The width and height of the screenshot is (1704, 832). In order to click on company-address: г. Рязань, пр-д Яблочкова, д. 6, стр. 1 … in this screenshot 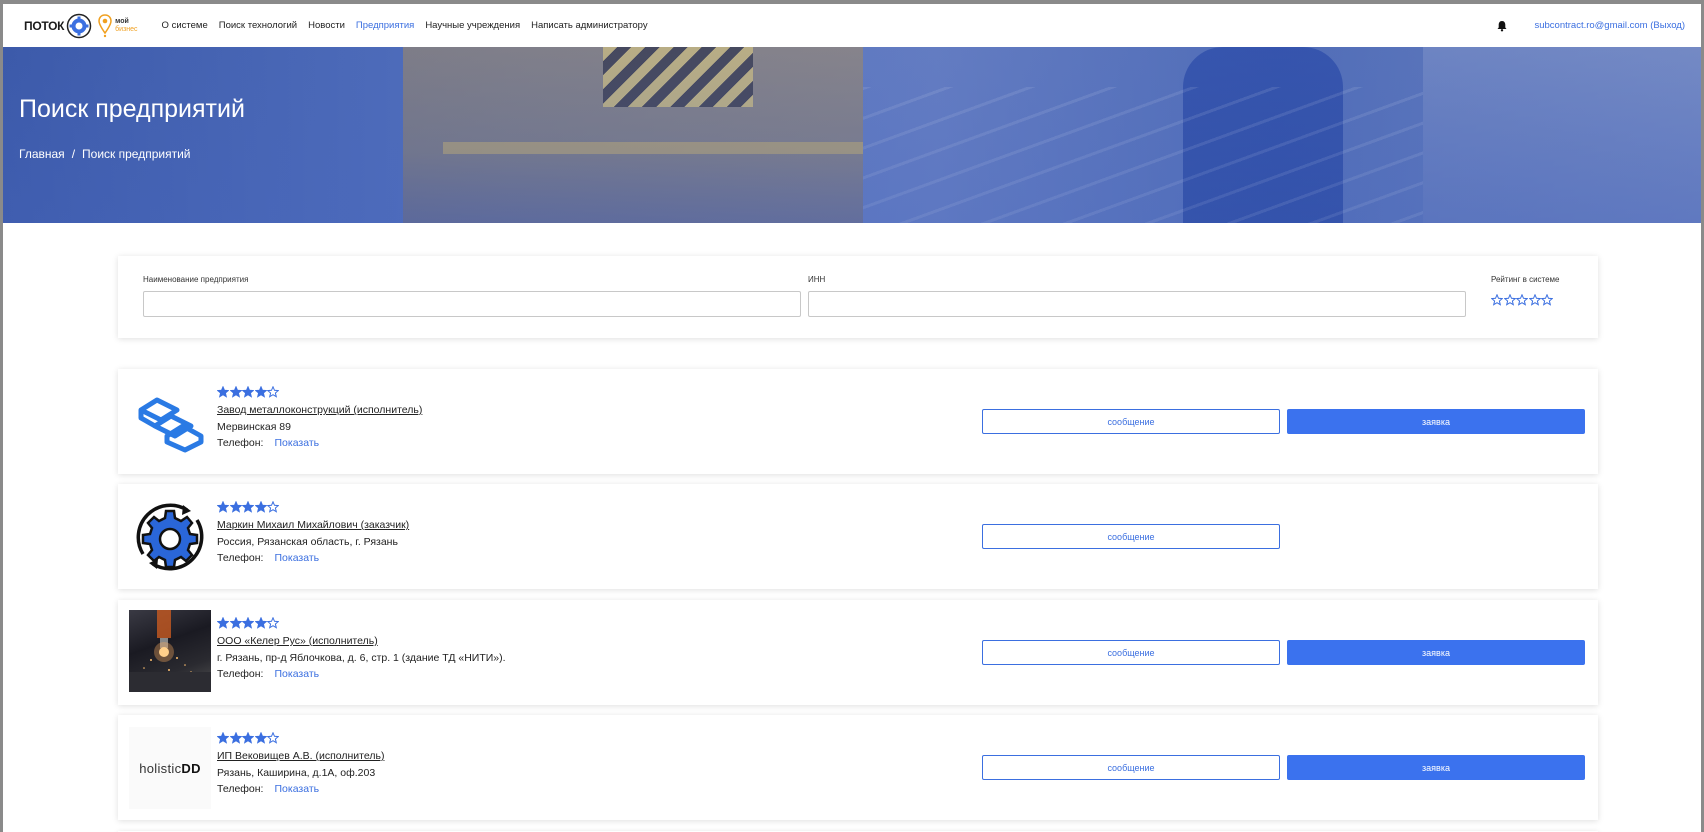, I will do `click(361, 658)`.